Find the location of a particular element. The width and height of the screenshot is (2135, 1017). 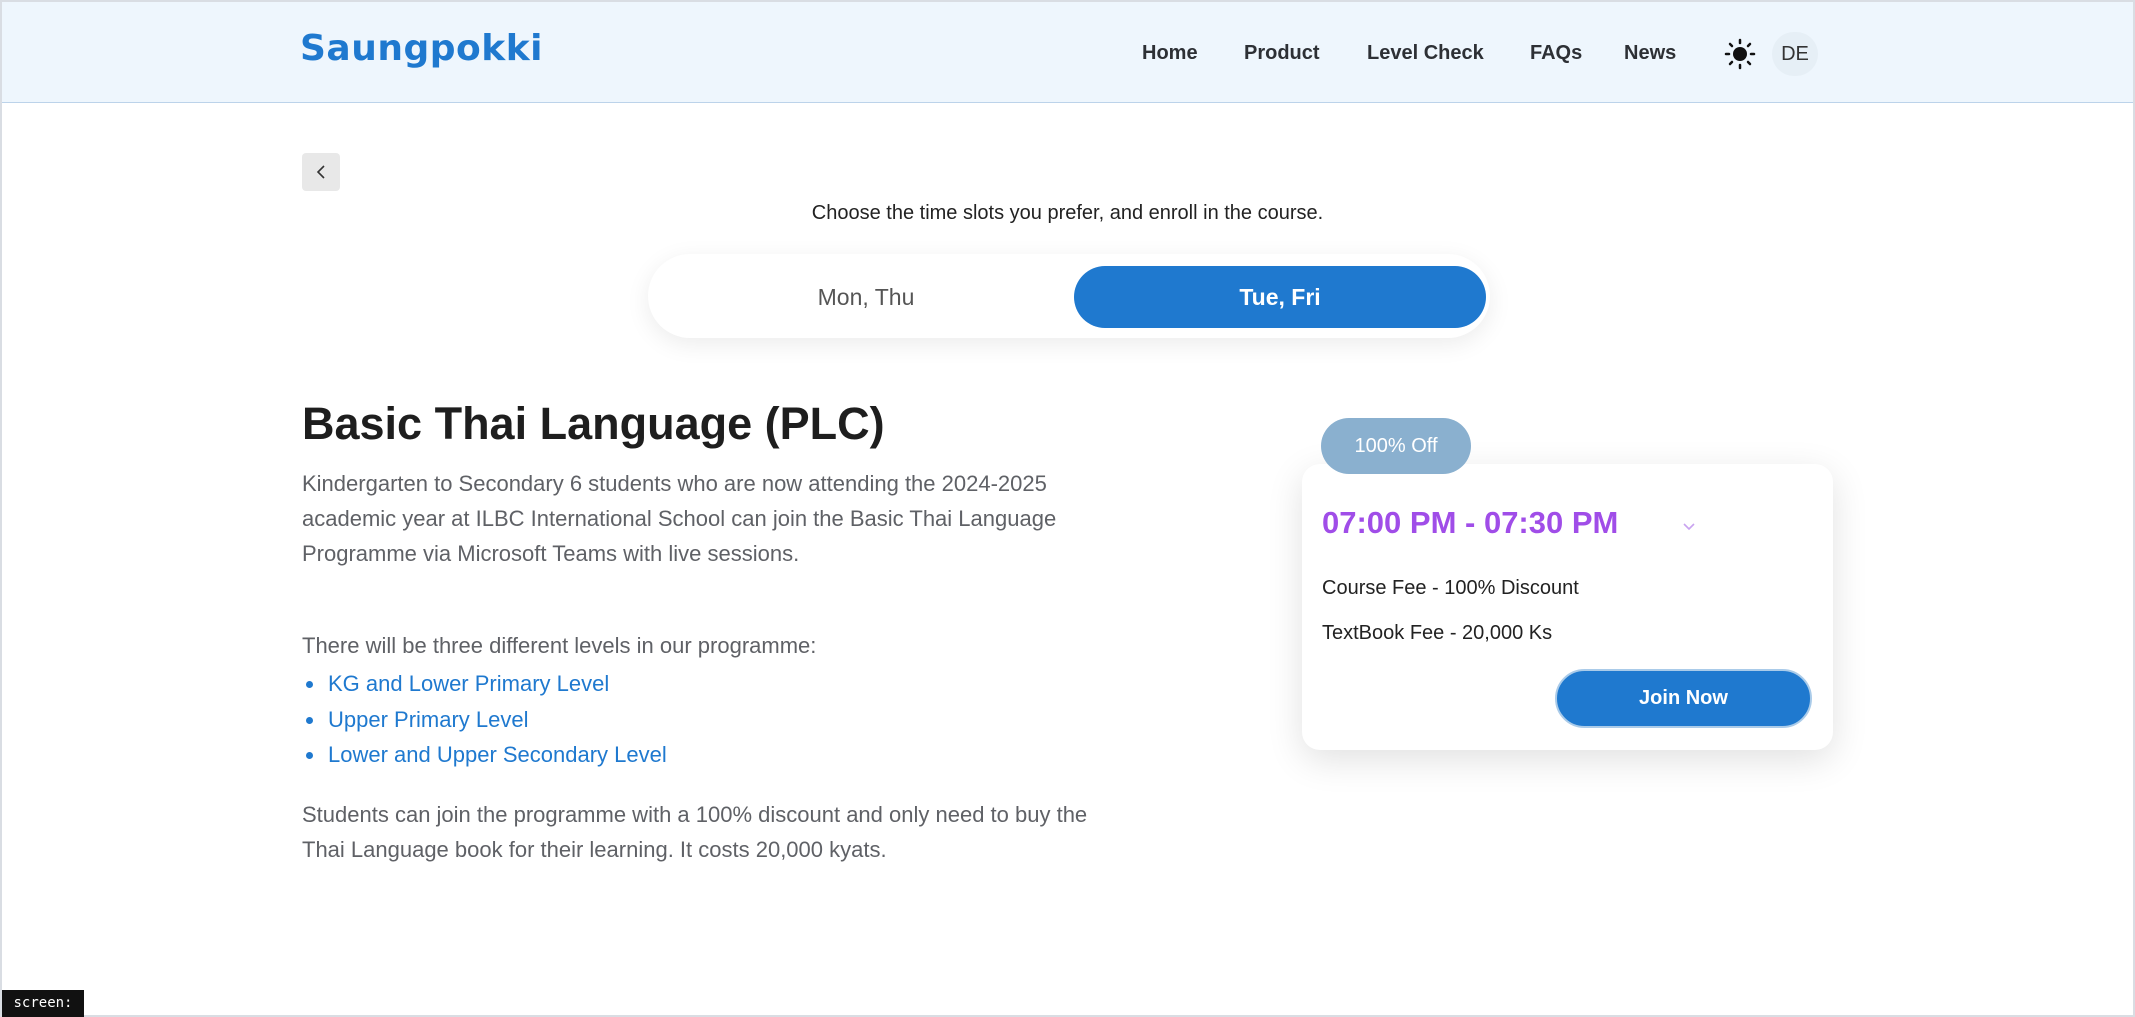

back-button is located at coordinates (321, 172).